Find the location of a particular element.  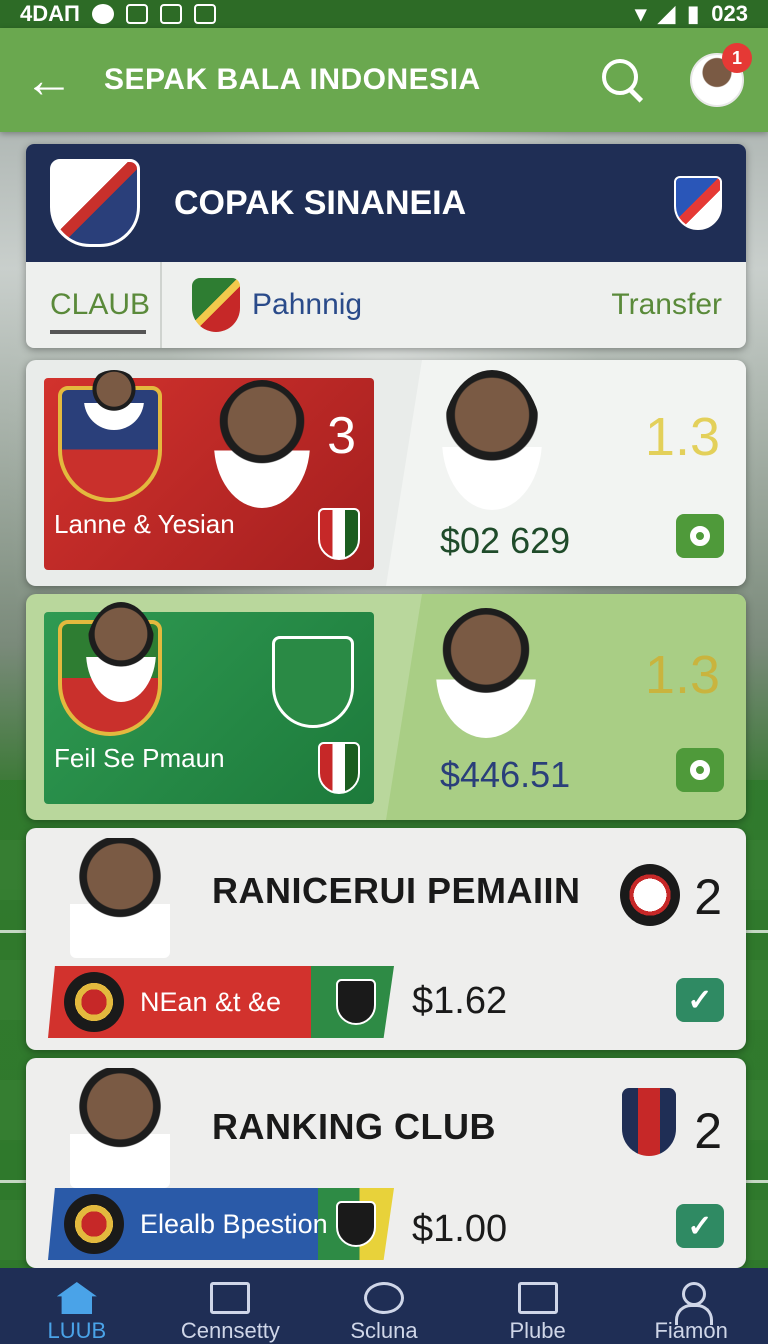

nav-label: Scluna is located at coordinates (384, 1330).